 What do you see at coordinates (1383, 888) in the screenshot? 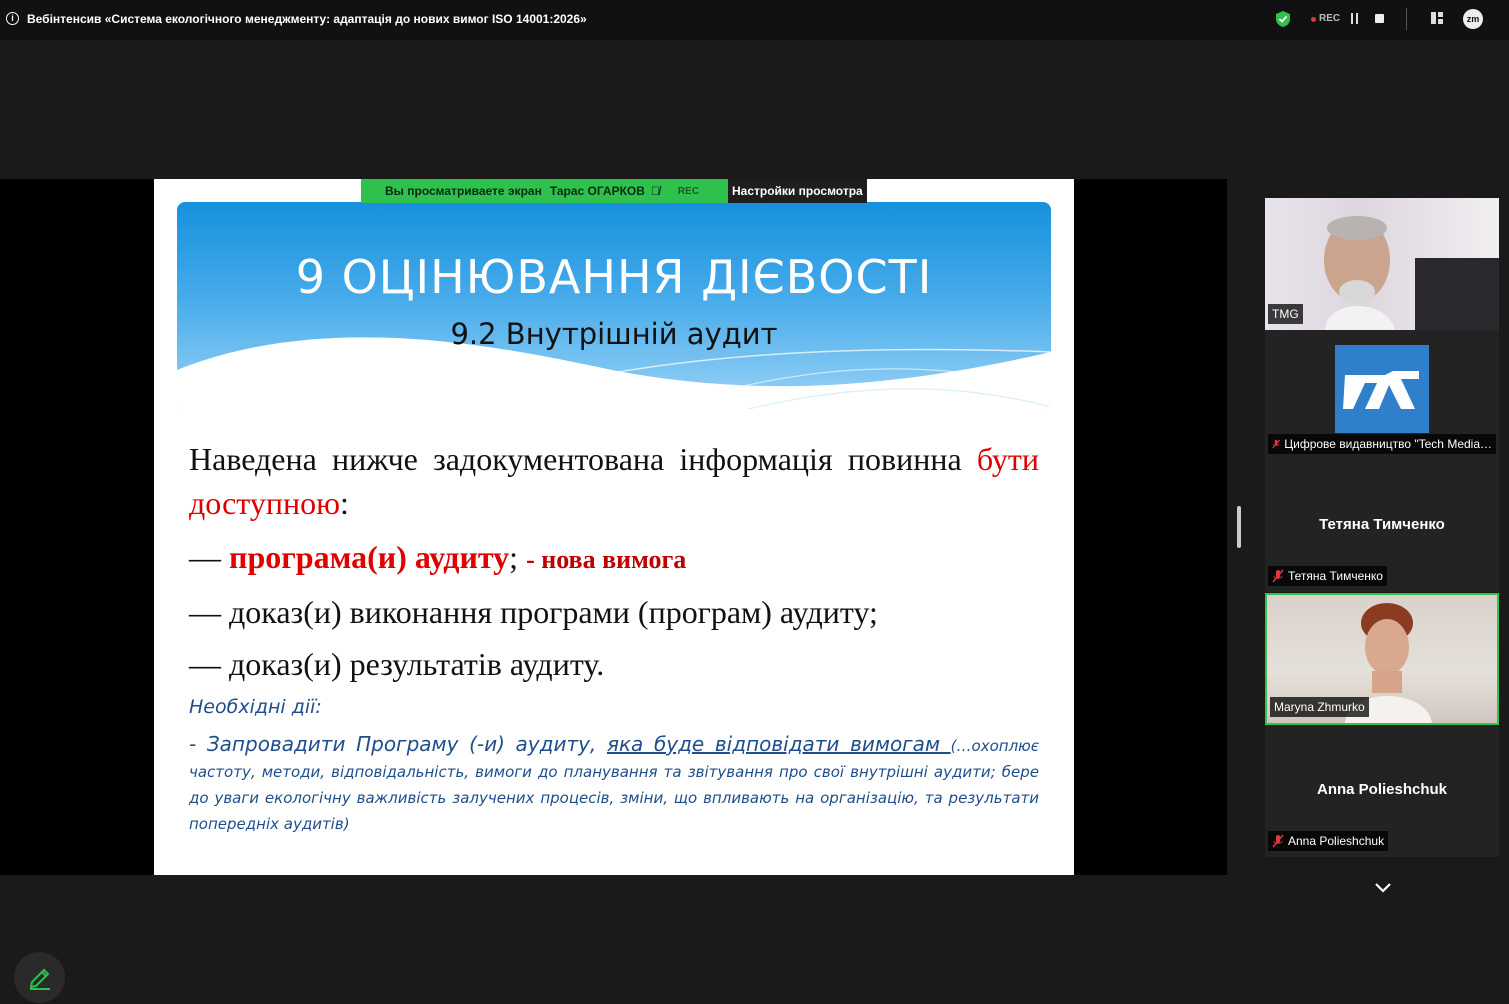
I see `chevron-down-icon` at bounding box center [1383, 888].